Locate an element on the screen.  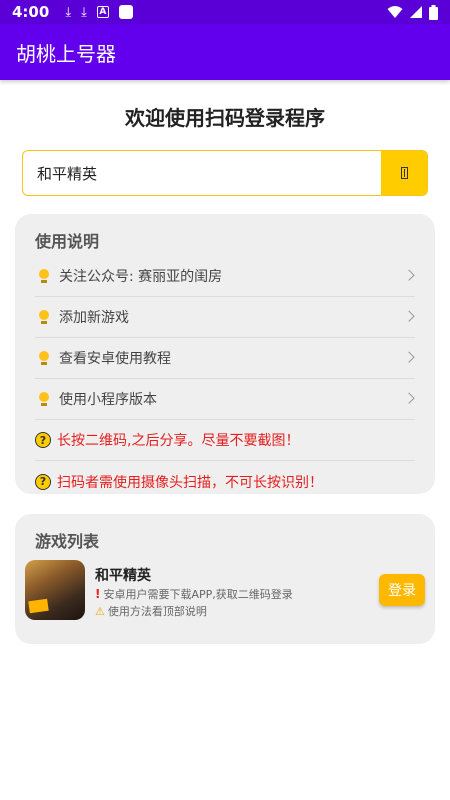
game-note-download: ! 安卓用户需要下载APP,获取二维码登录 is located at coordinates (194, 594).